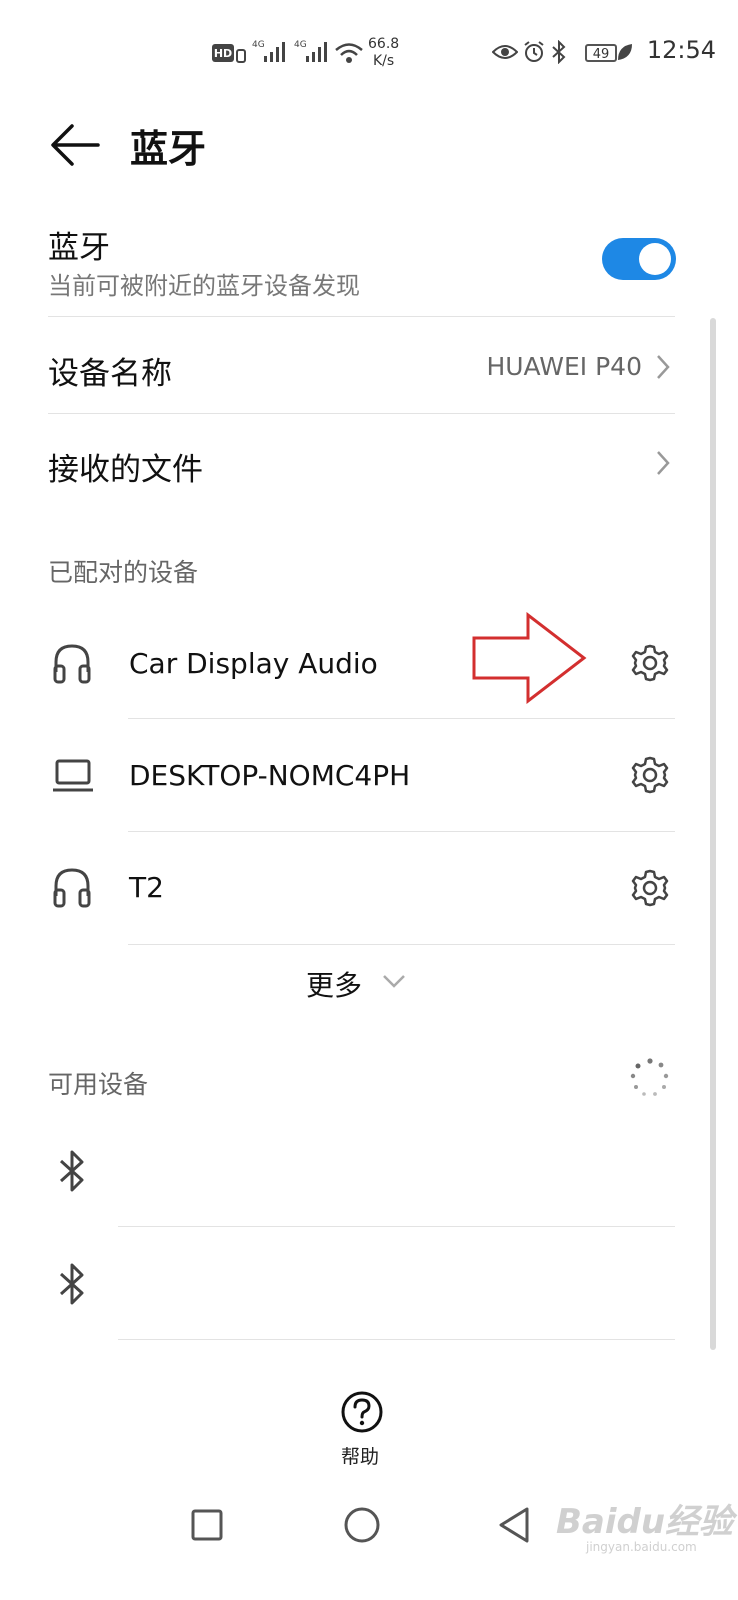 The width and height of the screenshot is (738, 1600). Describe the element at coordinates (146, 887) in the screenshot. I see `paired-device-name: T2` at that location.